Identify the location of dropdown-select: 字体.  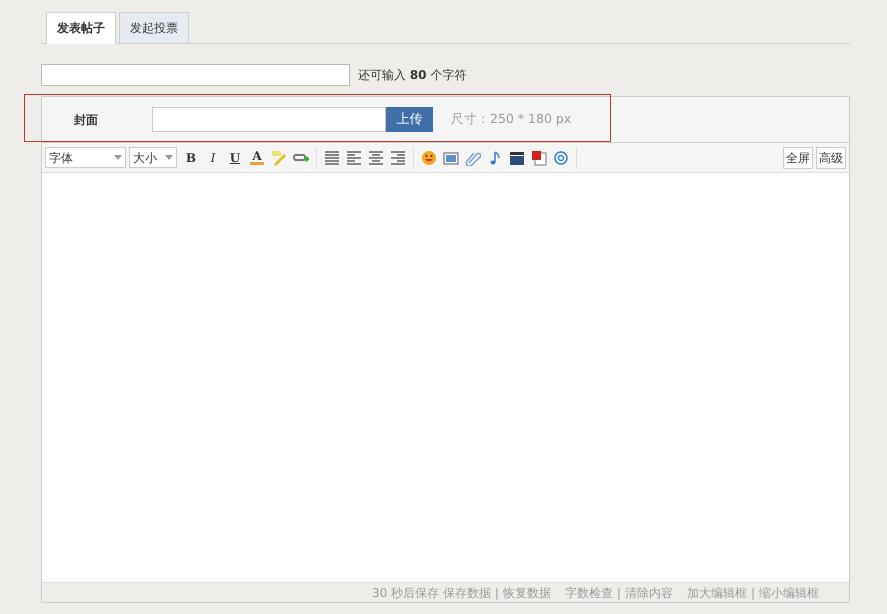
(85, 157).